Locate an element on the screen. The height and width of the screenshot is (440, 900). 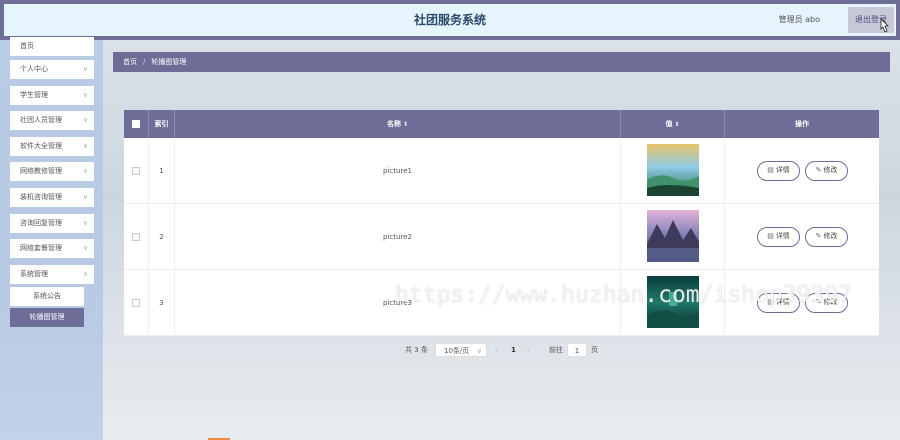
table-row: 1 picture1 ▤ 详情 ✎ 修改 is located at coordinates (501, 171).